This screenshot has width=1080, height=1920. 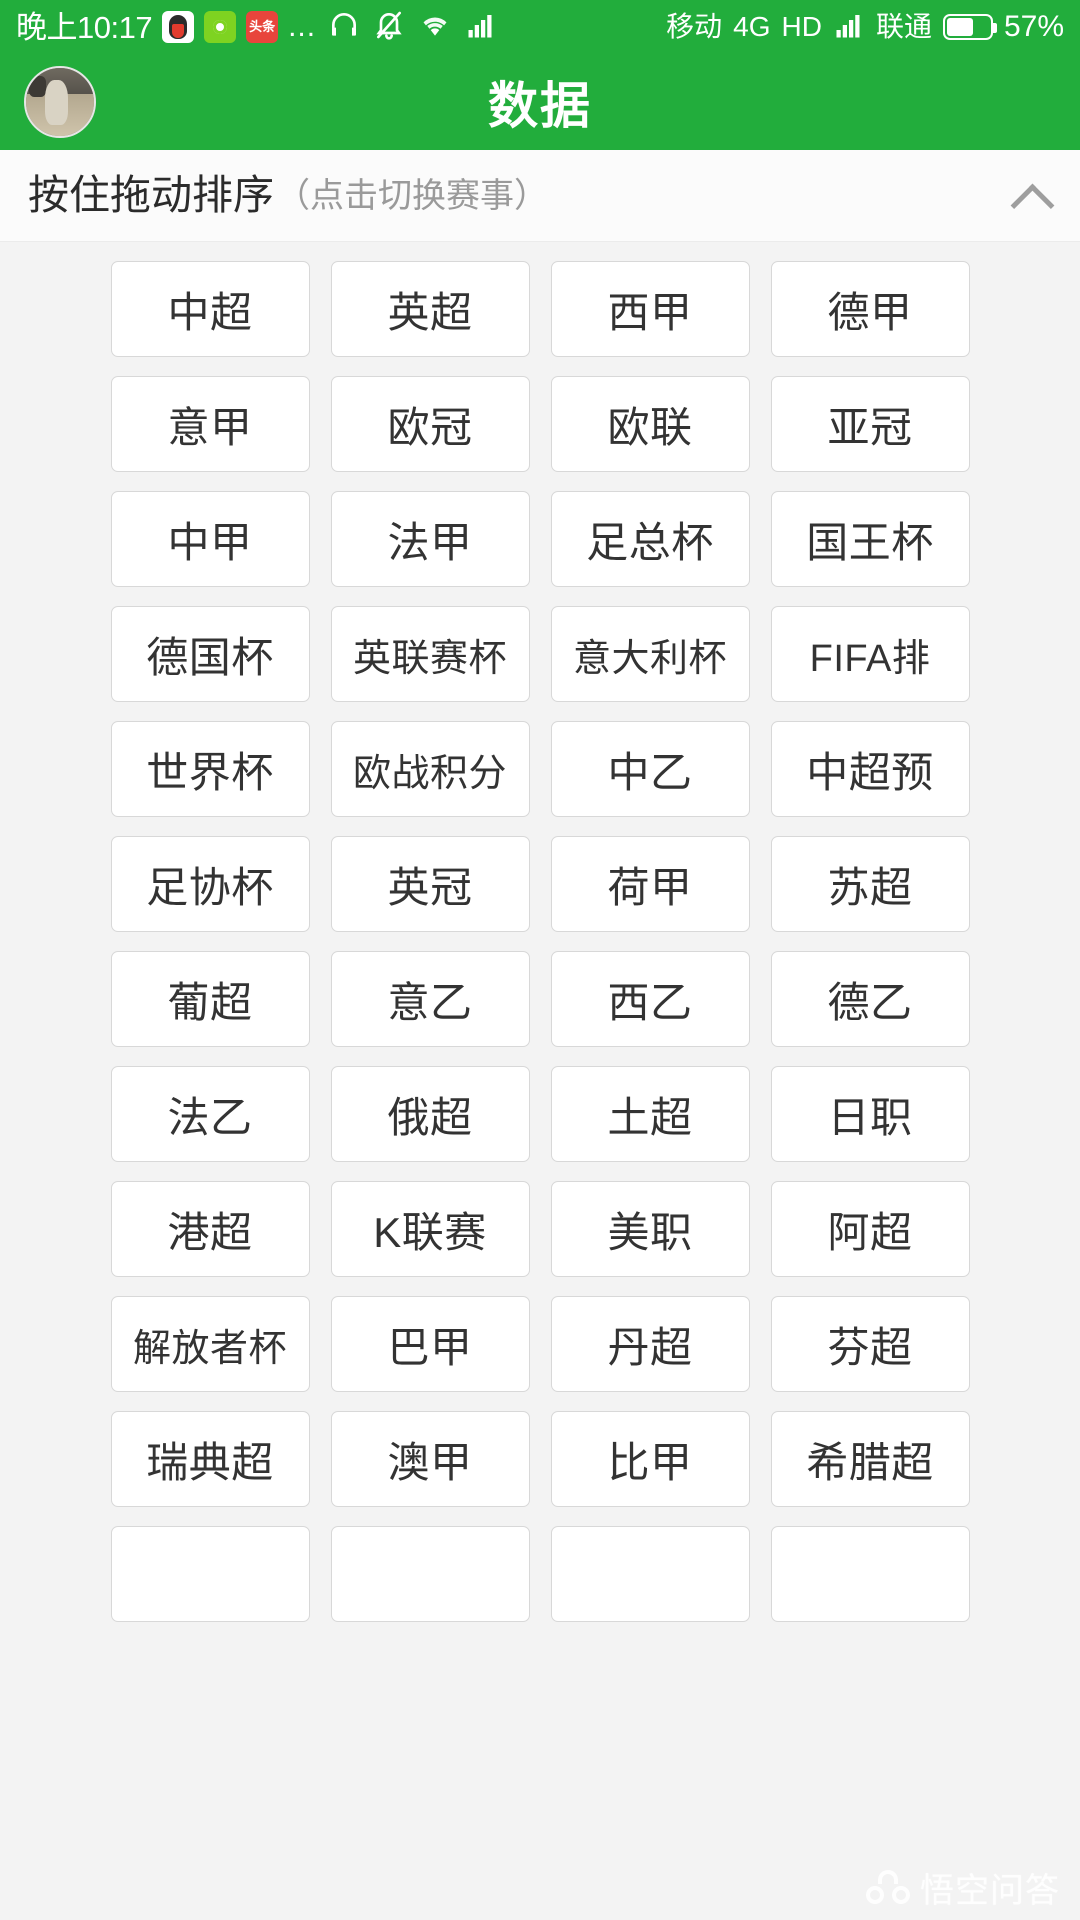 I want to click on avatar, so click(x=60, y=102).